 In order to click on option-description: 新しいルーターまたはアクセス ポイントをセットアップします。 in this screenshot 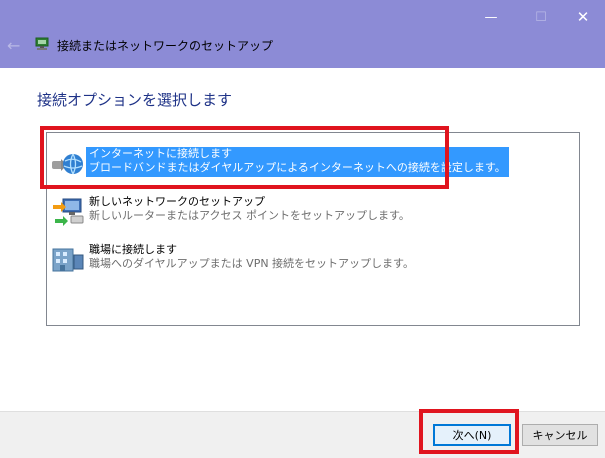, I will do `click(249, 215)`.